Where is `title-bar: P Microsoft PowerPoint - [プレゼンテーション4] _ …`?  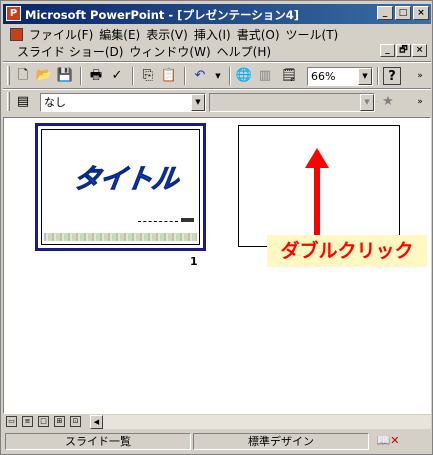 title-bar: P Microsoft PowerPoint - [プレゼンテーション4] _ … is located at coordinates (217, 14).